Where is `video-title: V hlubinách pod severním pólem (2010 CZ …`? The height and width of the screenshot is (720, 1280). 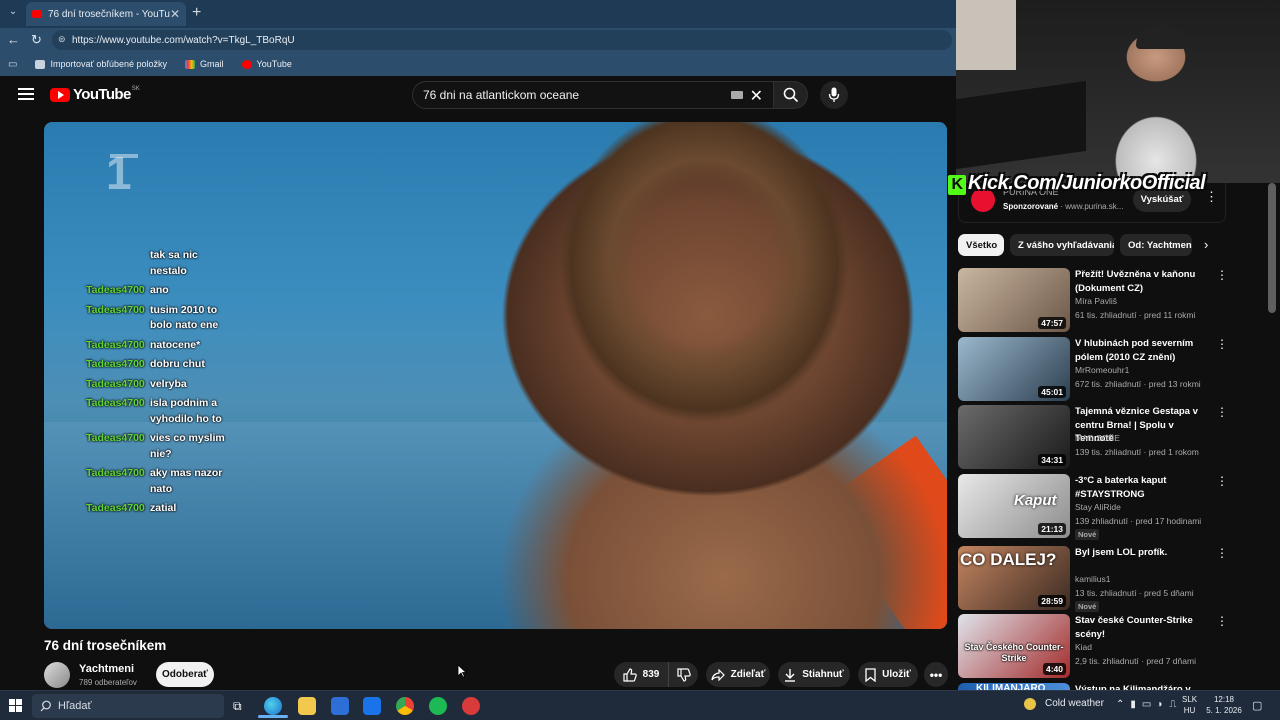
video-title: V hlubinách pod severním pólem (2010 CZ … is located at coordinates (1144, 350).